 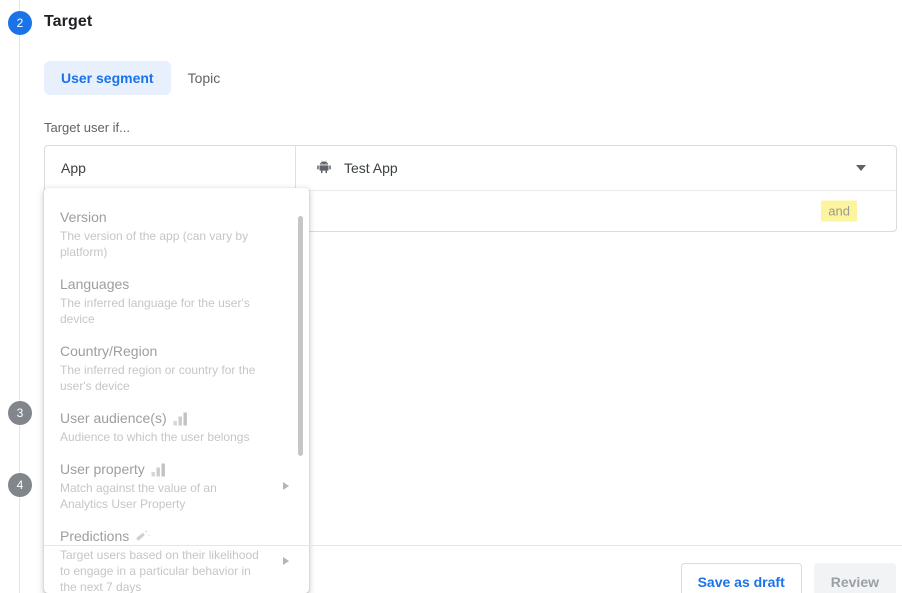 I want to click on stepper-step-2-number: 2, so click(x=20, y=23).